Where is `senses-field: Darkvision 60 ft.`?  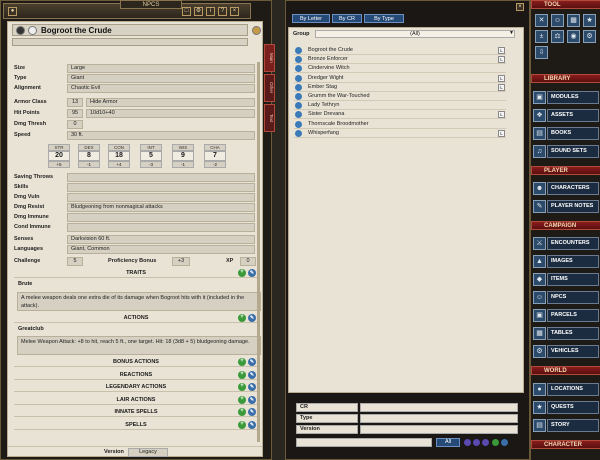 senses-field: Darkvision 60 ft. is located at coordinates (161, 239).